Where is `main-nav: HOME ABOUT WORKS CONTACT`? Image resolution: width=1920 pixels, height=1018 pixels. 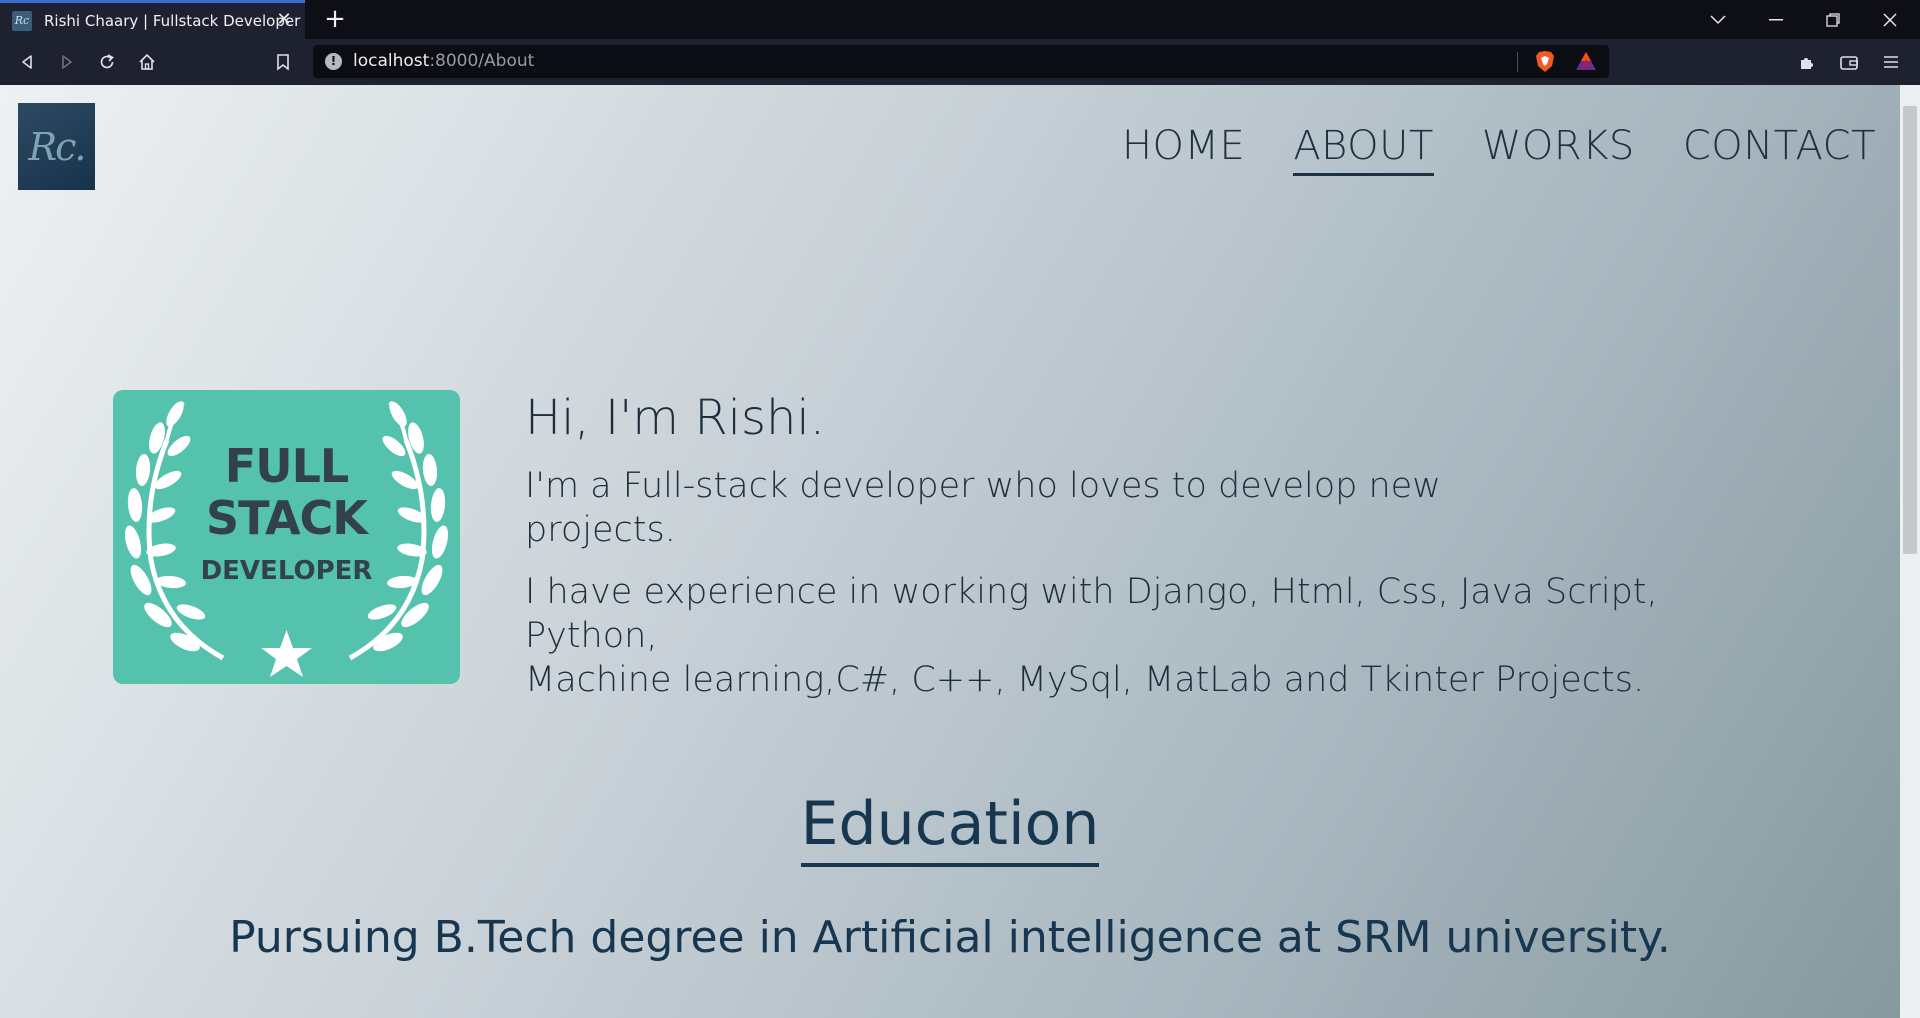 main-nav: HOME ABOUT WORKS CONTACT is located at coordinates (1499, 149).